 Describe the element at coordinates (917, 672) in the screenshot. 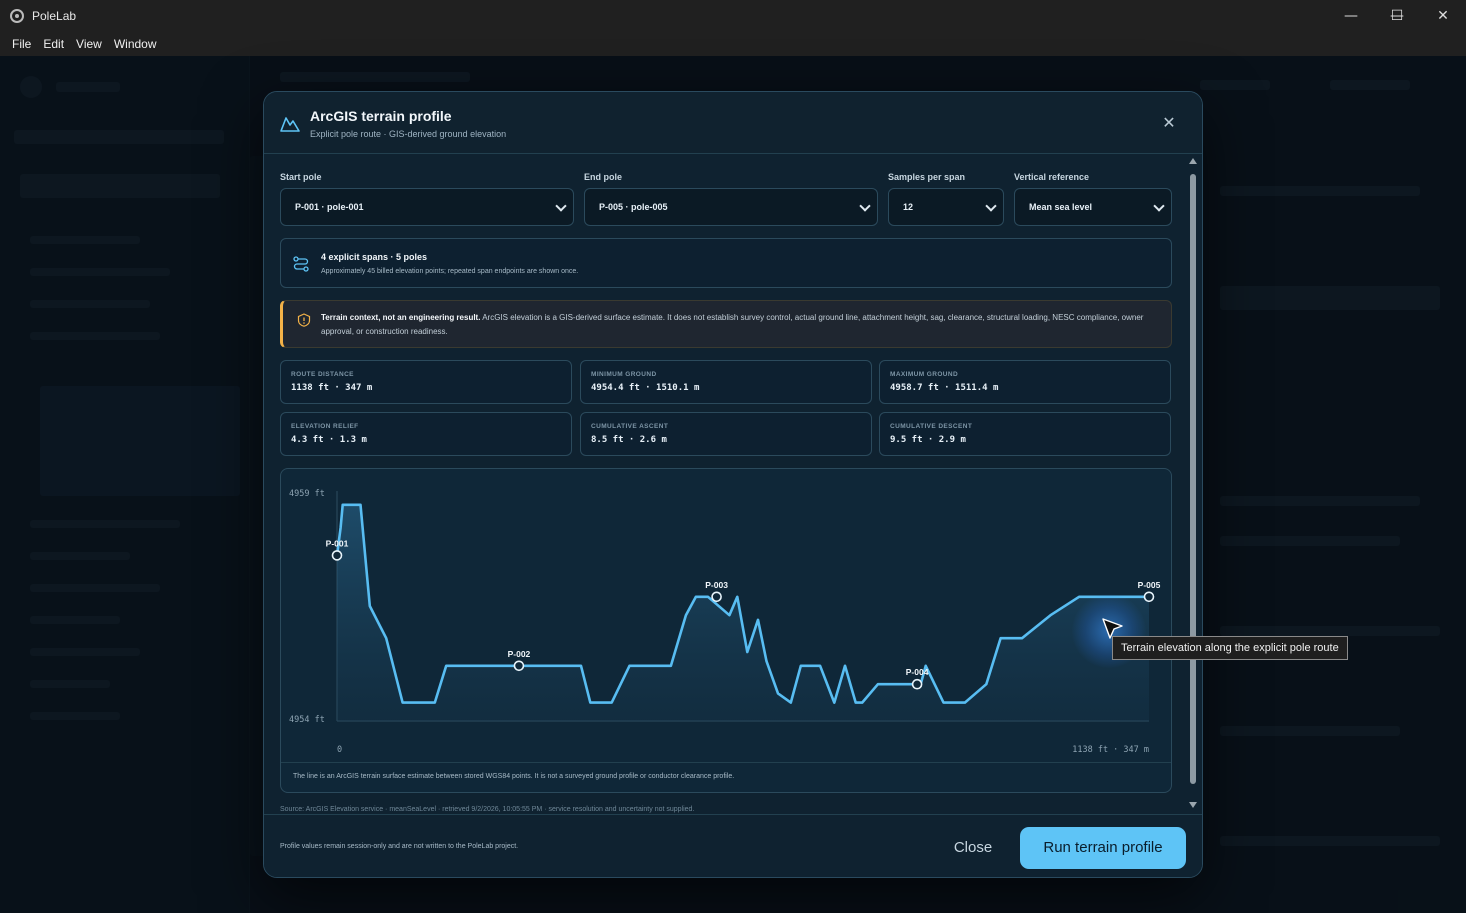

I see `pole-label-p-004: P-004` at that location.